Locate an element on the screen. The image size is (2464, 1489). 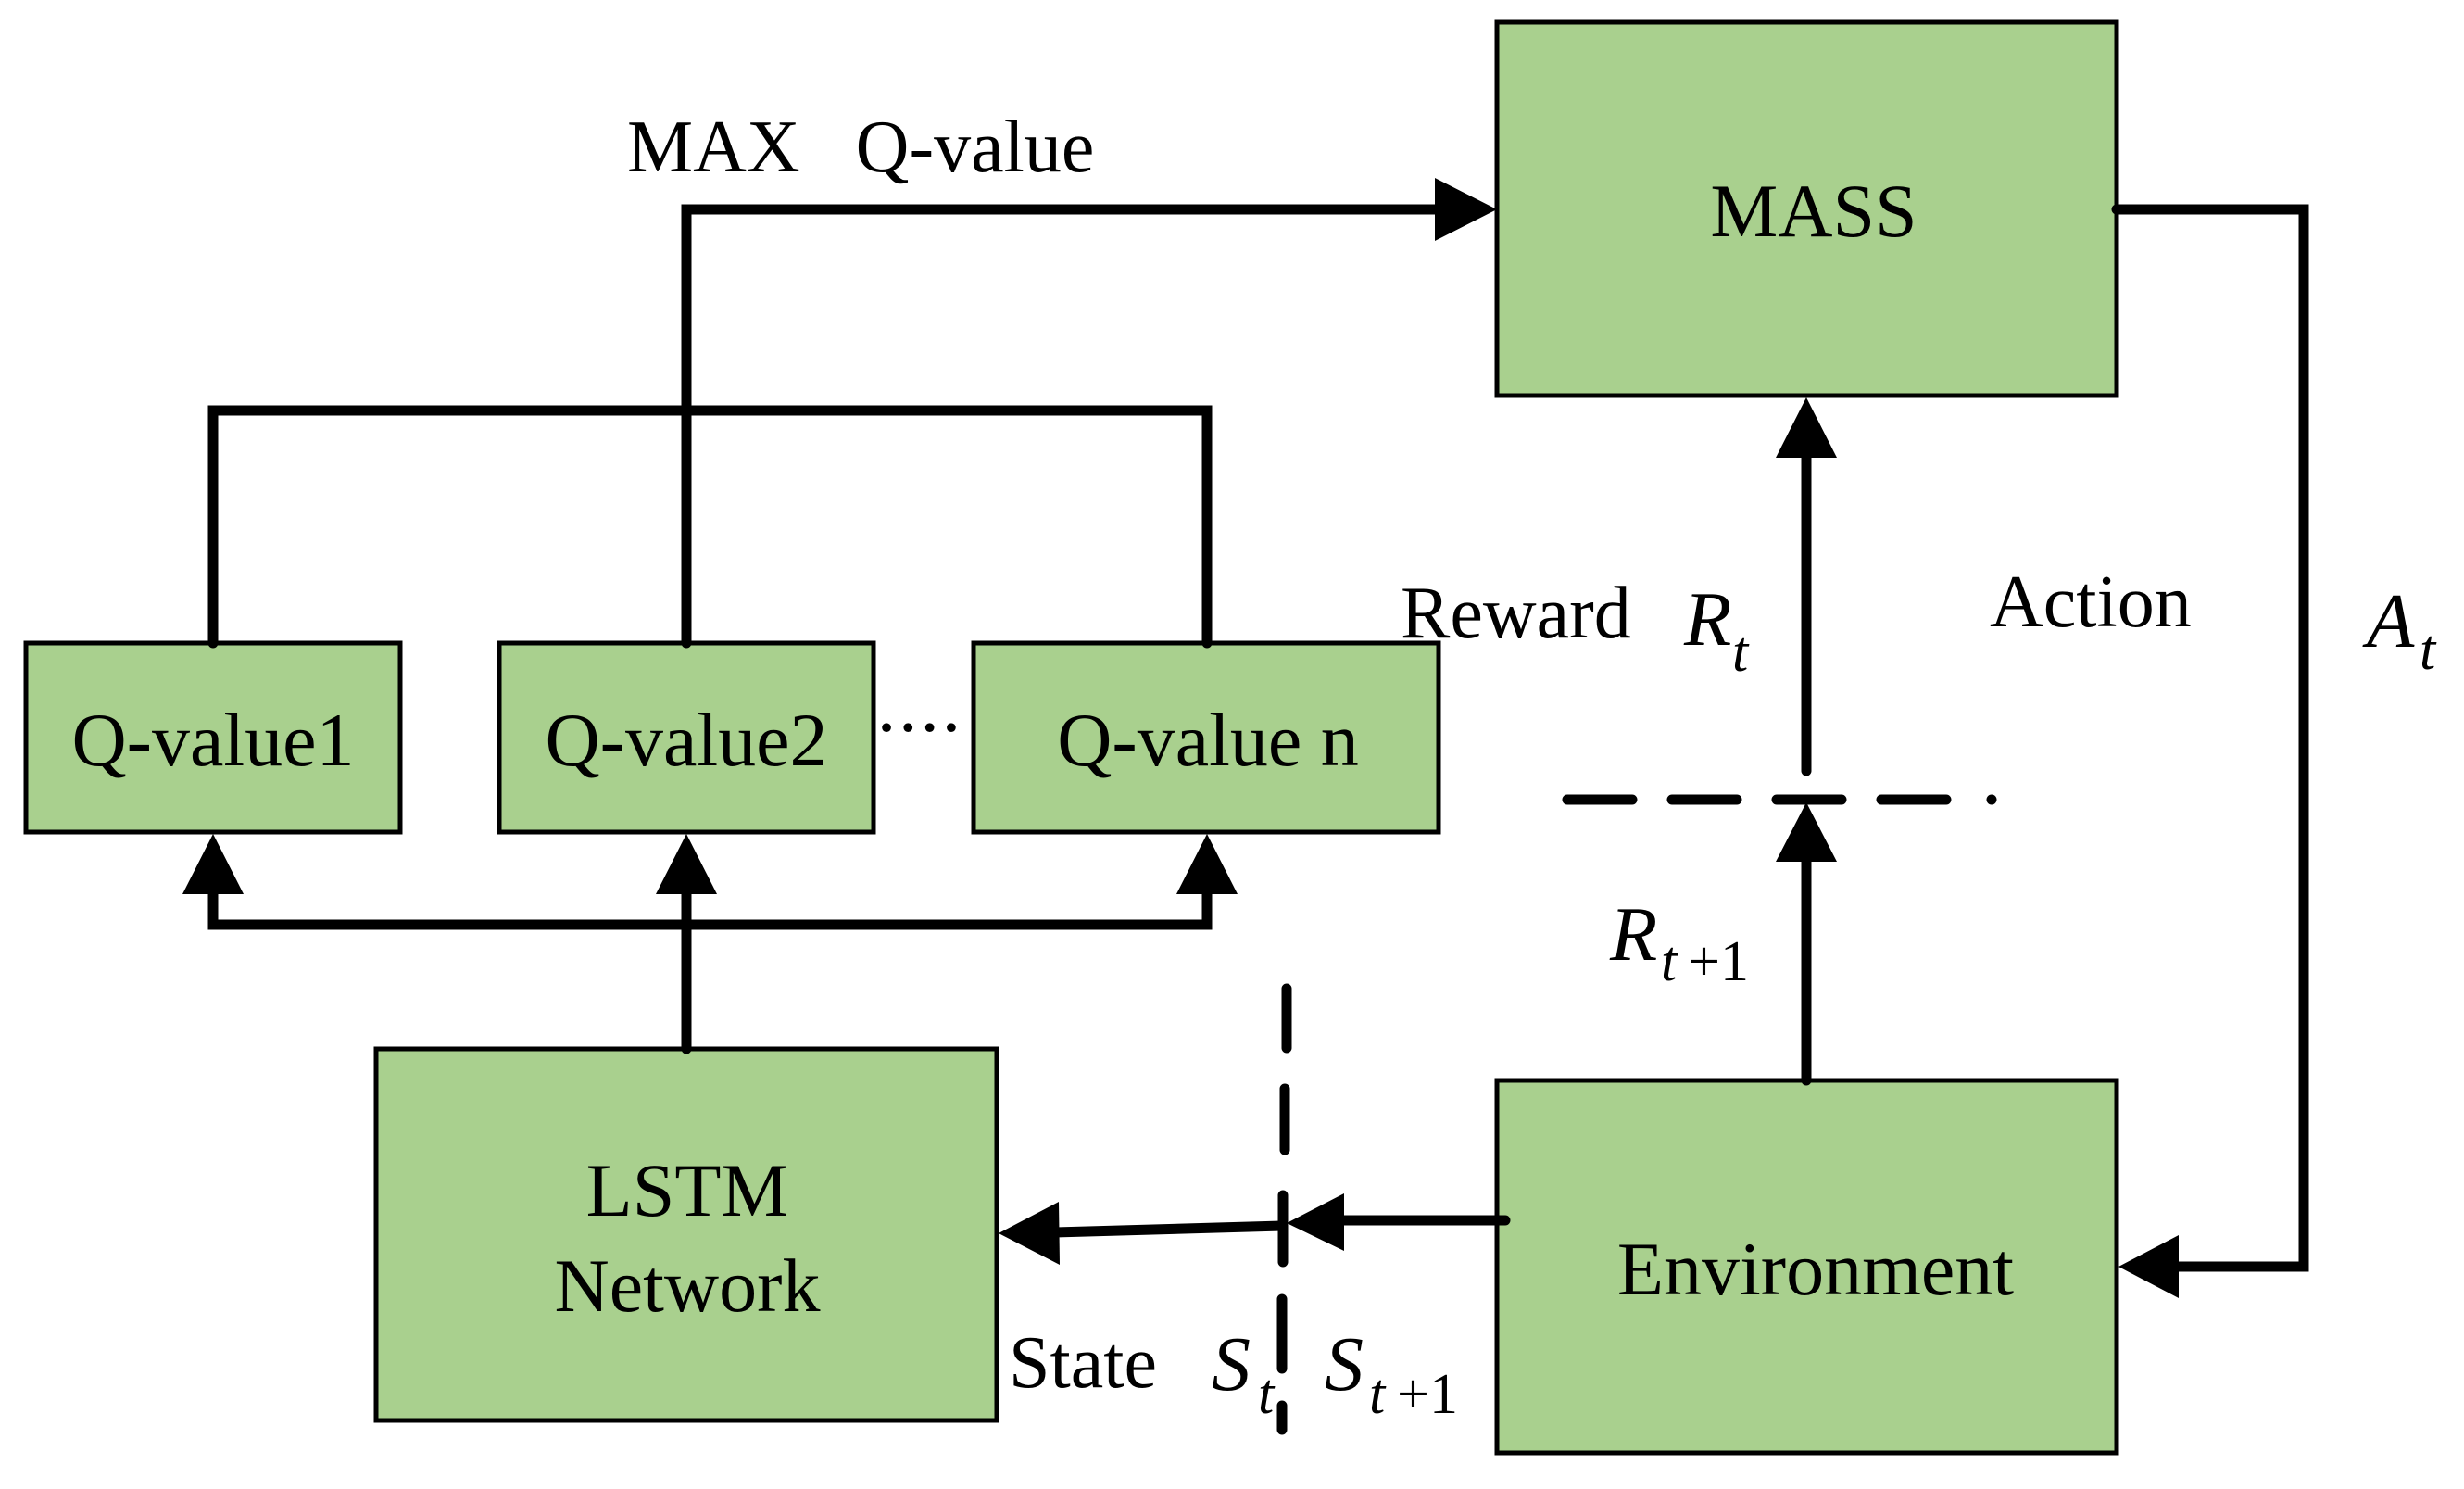
state-next-subscript-offset: +1 is located at coordinates (1427, 1394).